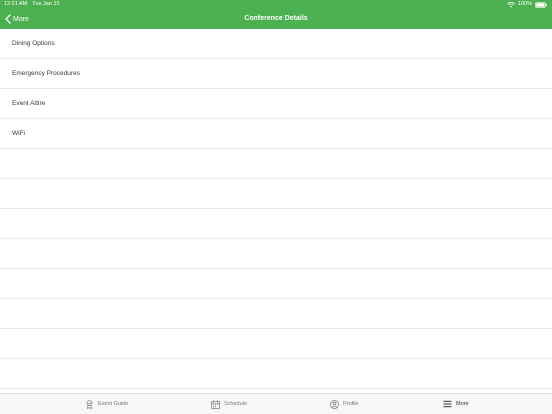  Describe the element at coordinates (16, 4) in the screenshot. I see `status-time: 12:21 AM` at that location.